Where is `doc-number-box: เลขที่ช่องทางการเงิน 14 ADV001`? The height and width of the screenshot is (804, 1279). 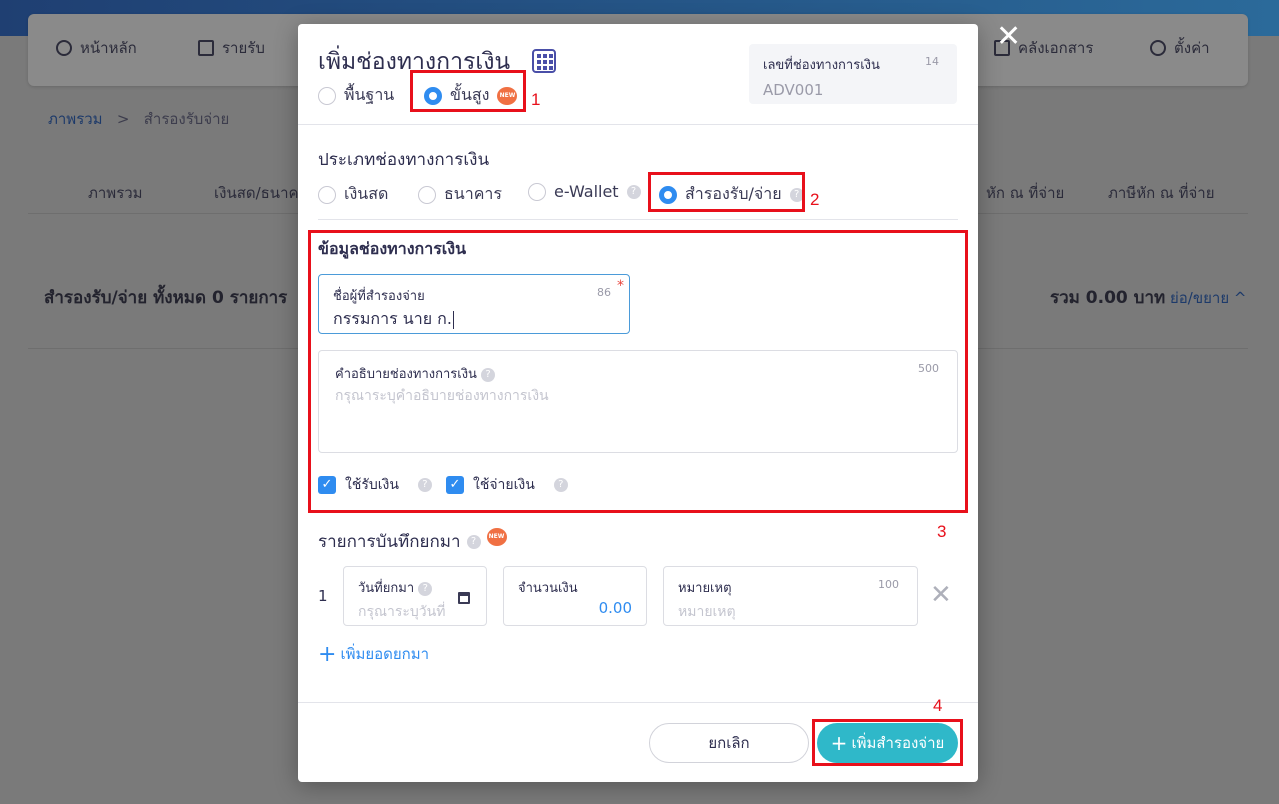
doc-number-box: เลขที่ช่องทางการเงิน 14 ADV001 is located at coordinates (853, 74).